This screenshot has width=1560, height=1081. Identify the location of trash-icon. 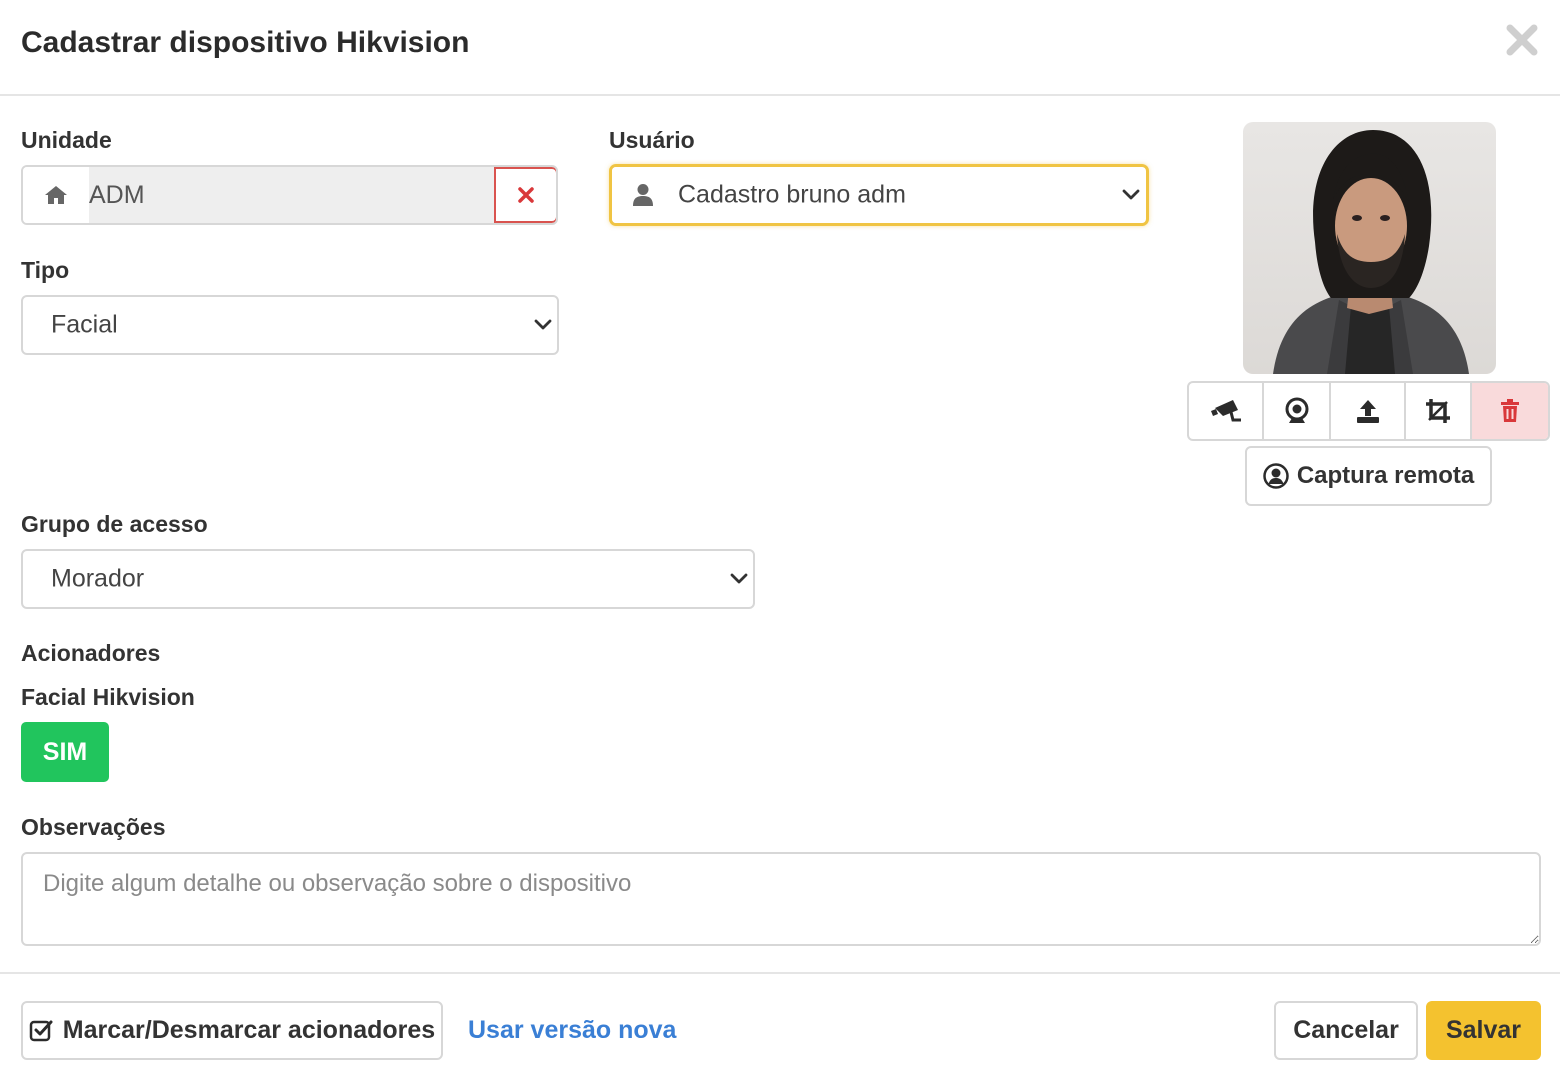
(1509, 410).